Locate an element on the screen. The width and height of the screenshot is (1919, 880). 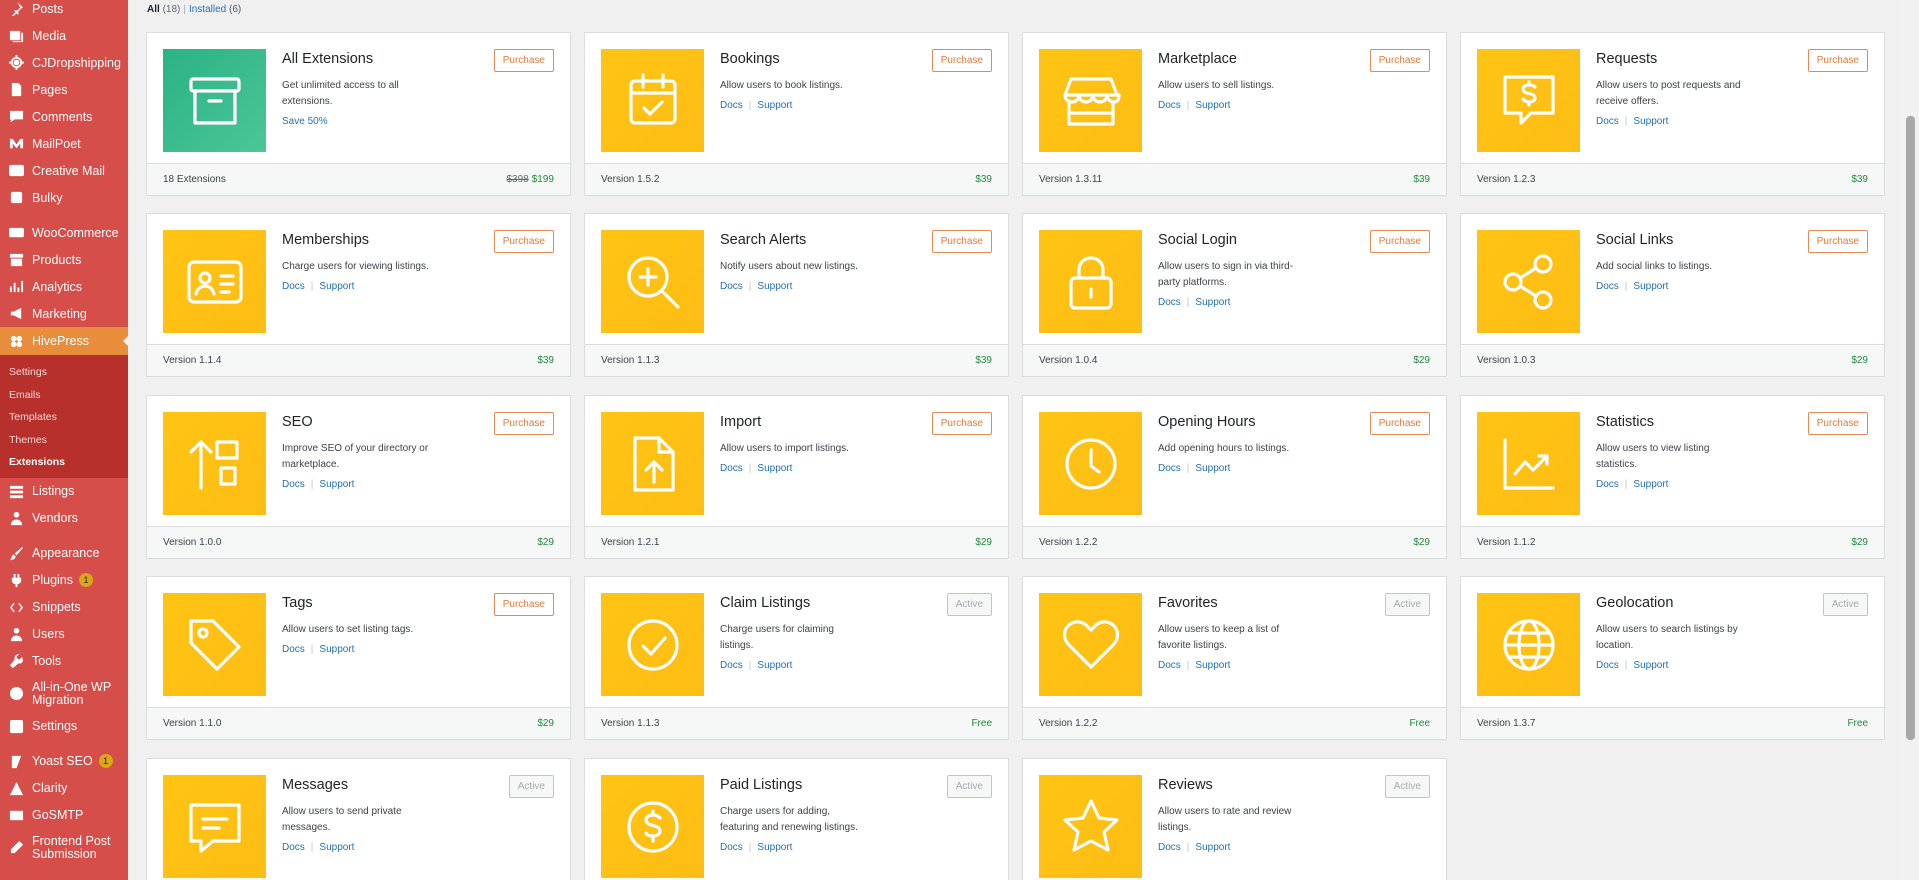
filter-installed: Installed is located at coordinates (207, 9).